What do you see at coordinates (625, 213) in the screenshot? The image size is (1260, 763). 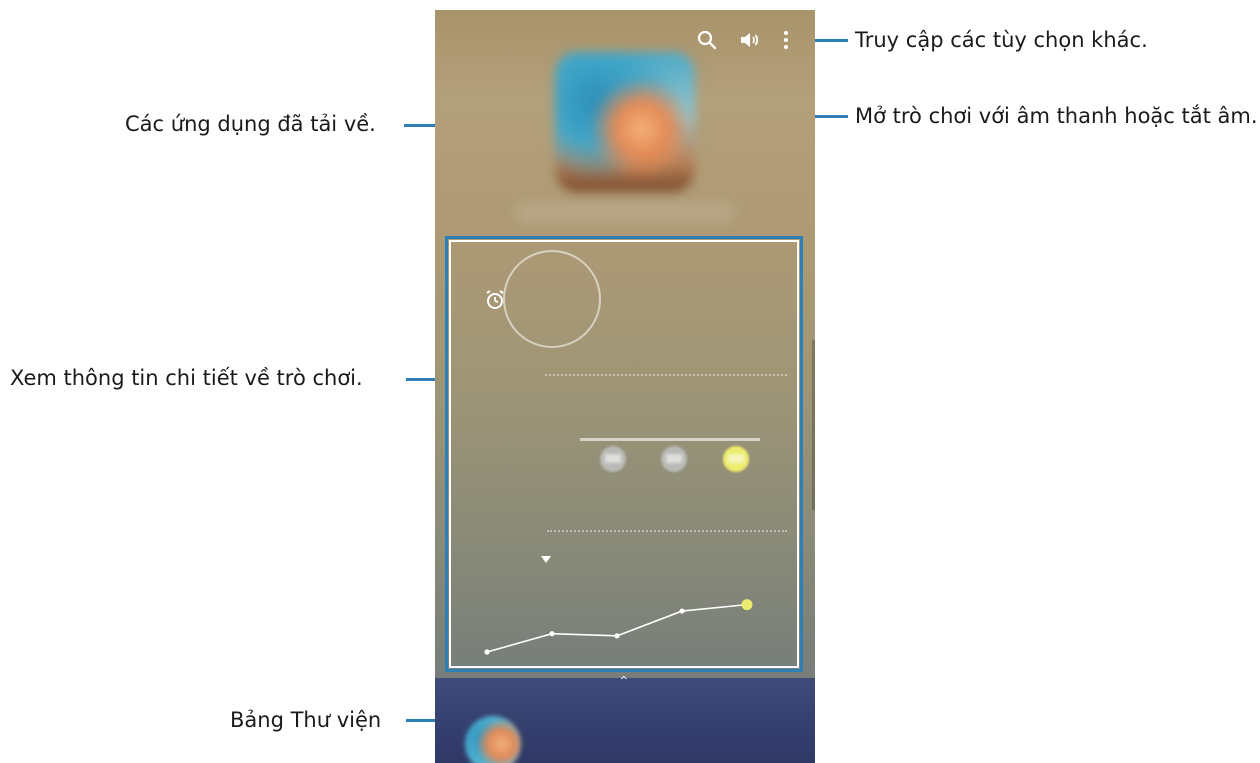 I see `game-title-blurred` at bounding box center [625, 213].